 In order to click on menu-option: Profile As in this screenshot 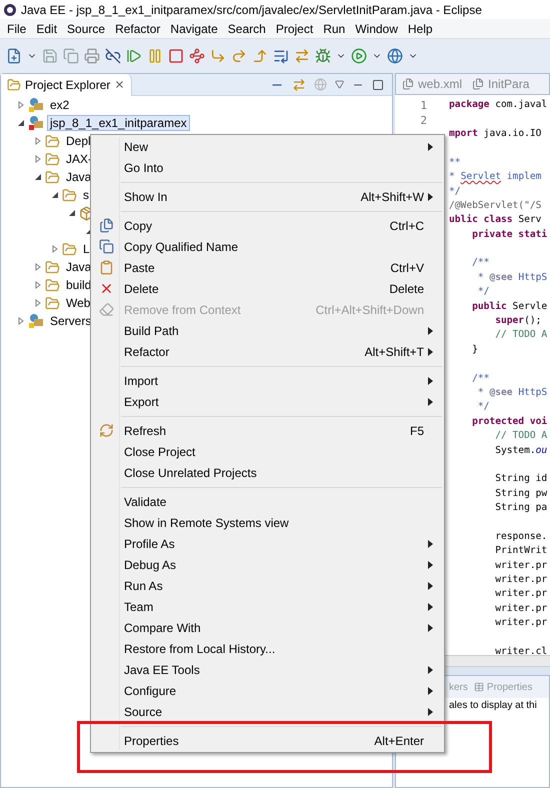, I will do `click(282, 543)`.